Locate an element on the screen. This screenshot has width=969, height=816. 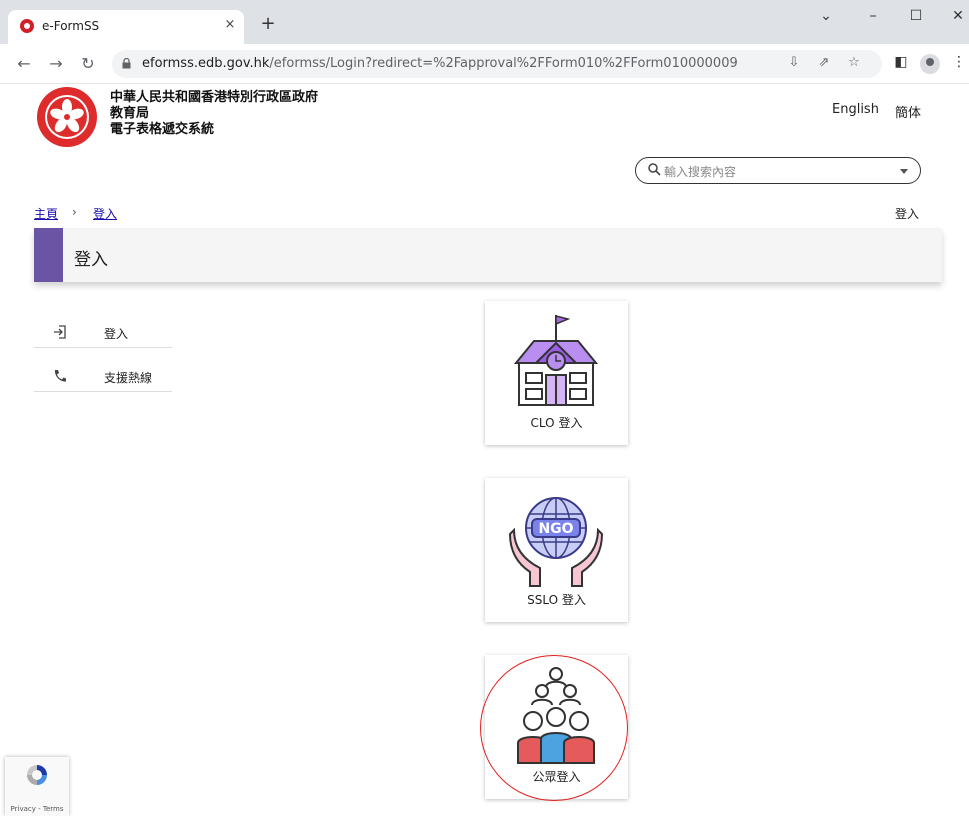
profile-avatar-icon is located at coordinates (930, 64).